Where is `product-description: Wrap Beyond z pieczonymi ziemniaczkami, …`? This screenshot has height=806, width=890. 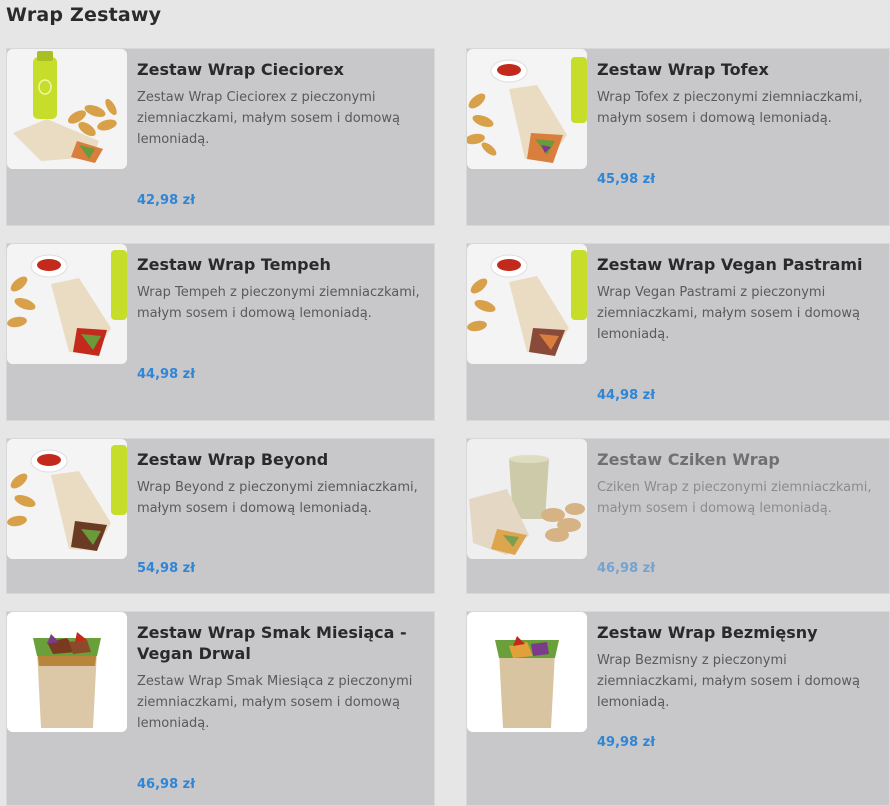
product-description: Wrap Beyond z pieczonymi ziemniaczkami, … is located at coordinates (277, 498).